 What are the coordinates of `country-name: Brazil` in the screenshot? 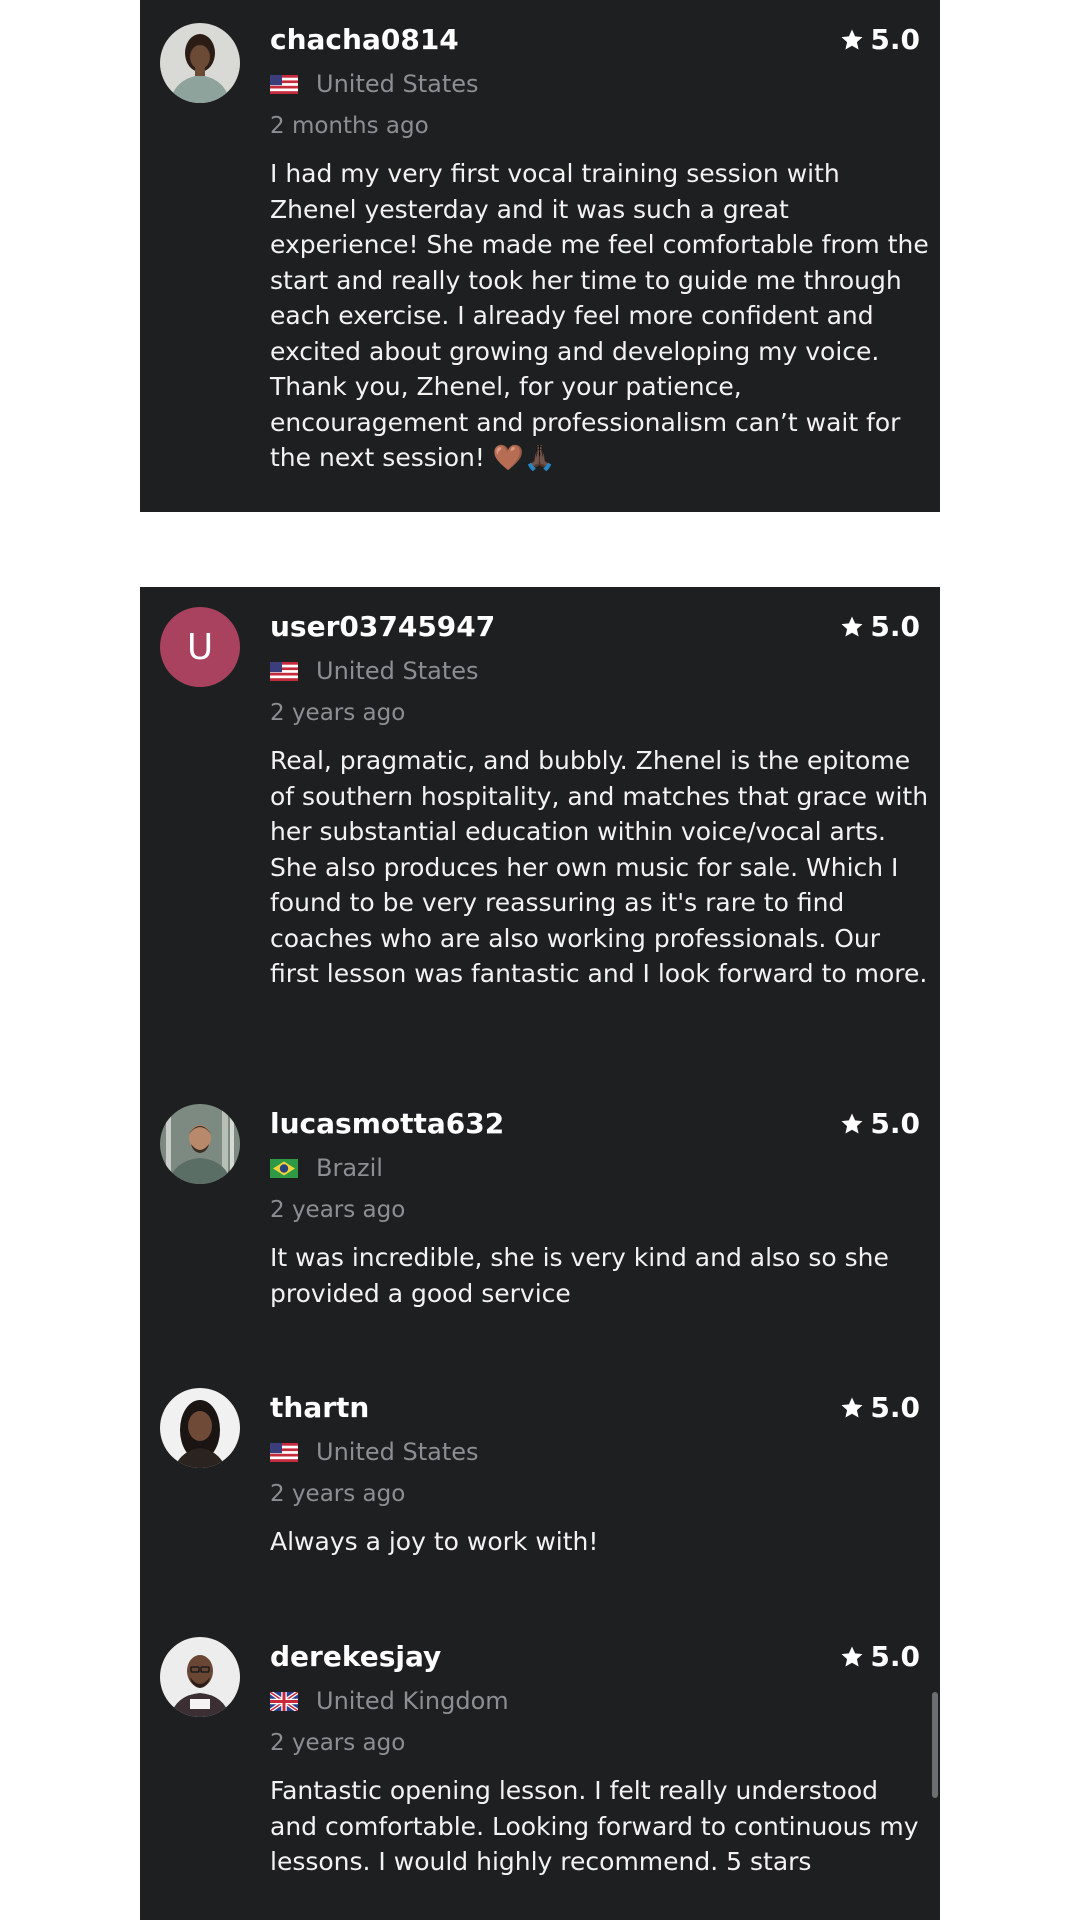 It's located at (349, 1168).